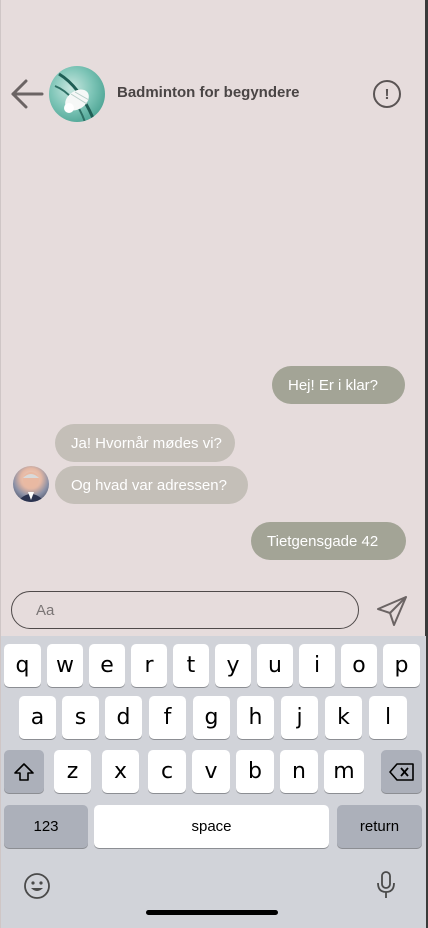  What do you see at coordinates (386, 884) in the screenshot?
I see `microphone-icon` at bounding box center [386, 884].